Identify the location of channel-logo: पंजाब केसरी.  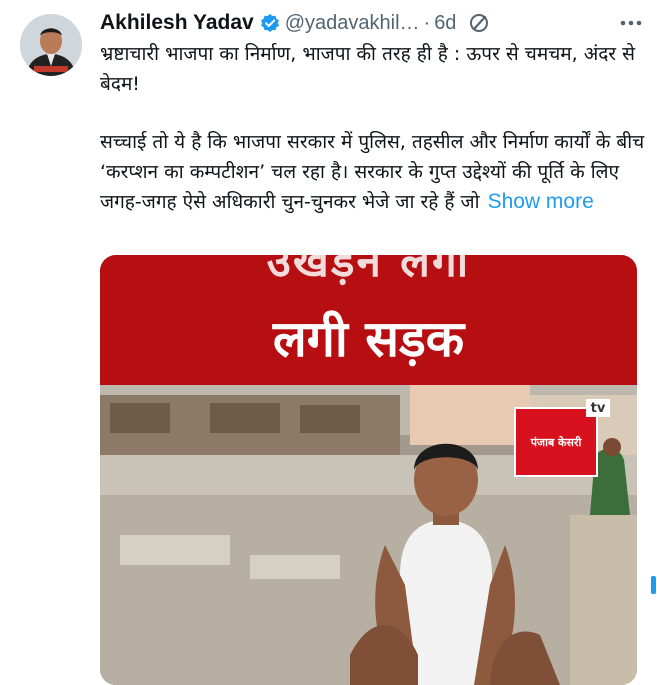
(556, 442).